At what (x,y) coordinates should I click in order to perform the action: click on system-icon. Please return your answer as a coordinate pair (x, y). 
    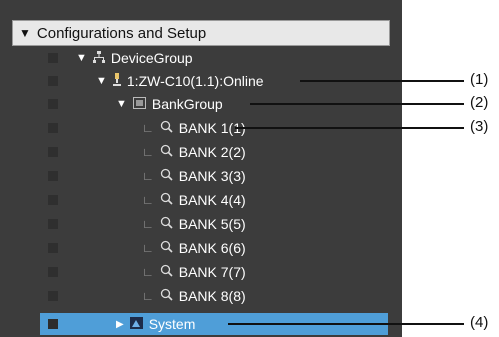
    Looking at the image, I should click on (136, 324).